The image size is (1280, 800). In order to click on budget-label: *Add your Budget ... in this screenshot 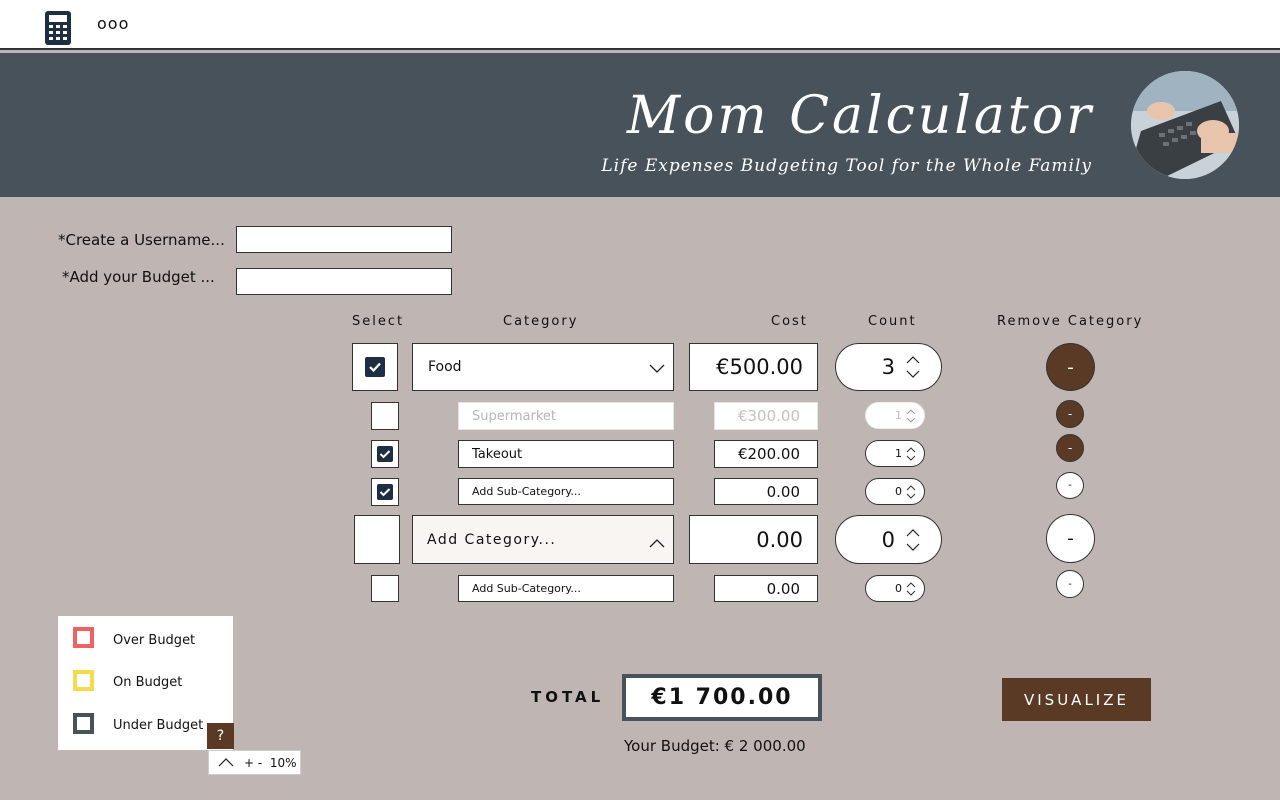, I will do `click(138, 277)`.